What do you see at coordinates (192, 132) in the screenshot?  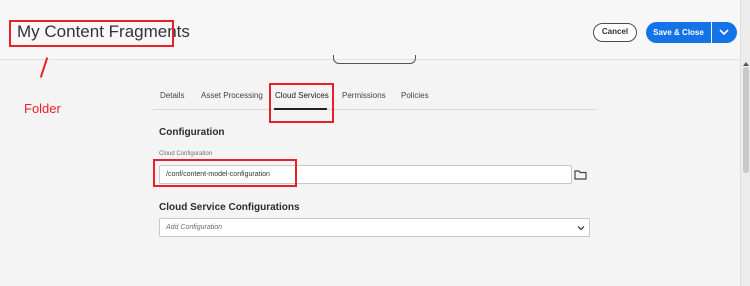 I see `configuration-heading: Configuration` at bounding box center [192, 132].